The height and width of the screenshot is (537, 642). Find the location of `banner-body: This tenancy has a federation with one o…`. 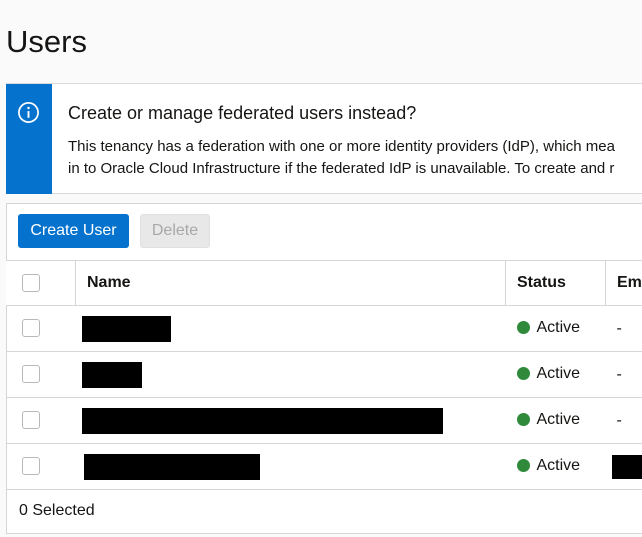

banner-body: This tenancy has a federation with one o… is located at coordinates (341, 158).